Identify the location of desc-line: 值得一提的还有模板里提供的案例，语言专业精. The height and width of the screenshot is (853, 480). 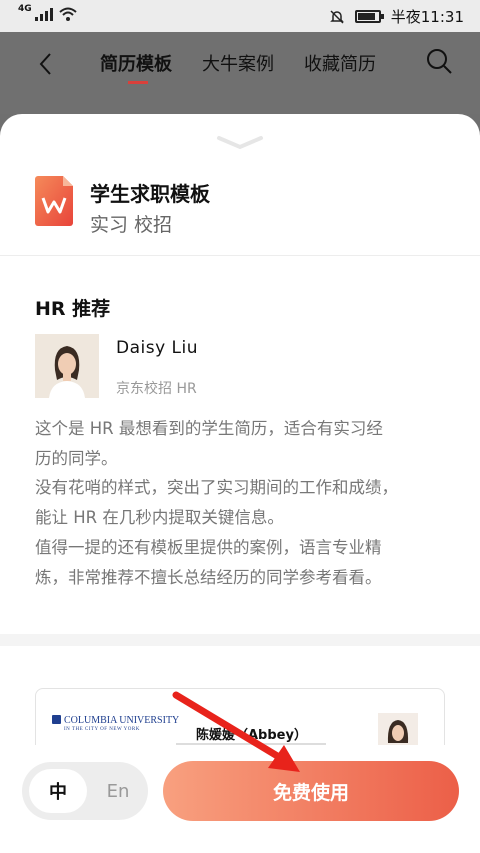
(208, 547).